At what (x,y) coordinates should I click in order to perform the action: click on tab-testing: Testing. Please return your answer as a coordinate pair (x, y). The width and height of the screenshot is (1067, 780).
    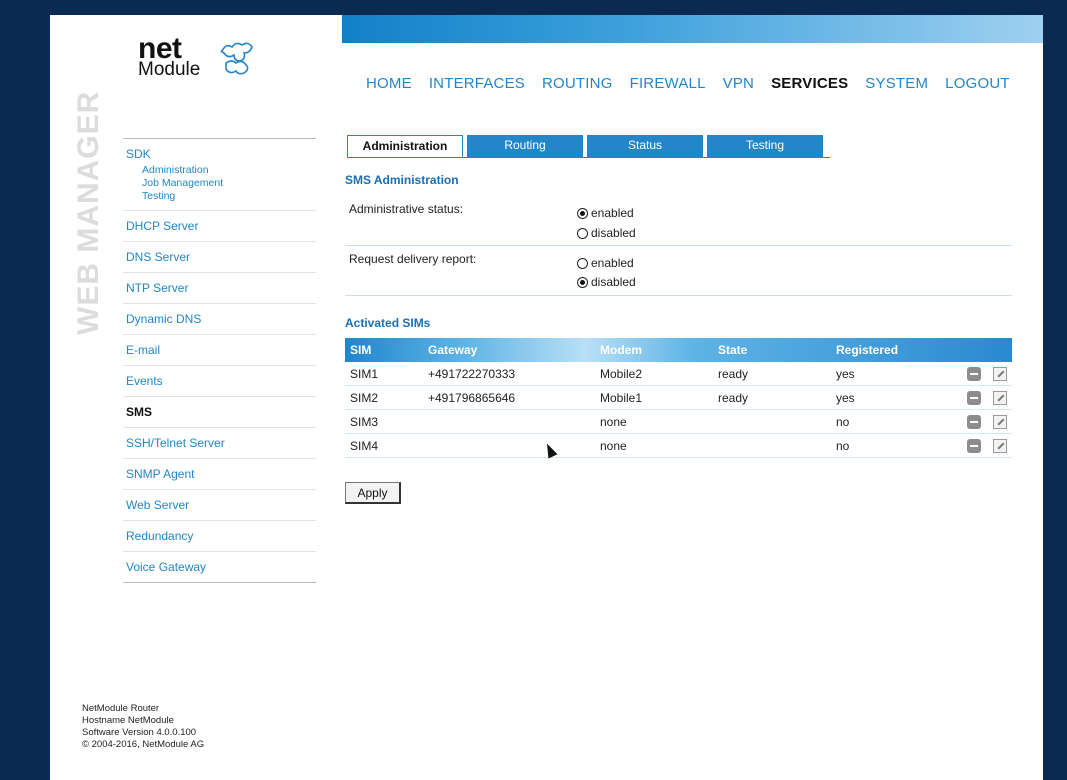
    Looking at the image, I should click on (765, 146).